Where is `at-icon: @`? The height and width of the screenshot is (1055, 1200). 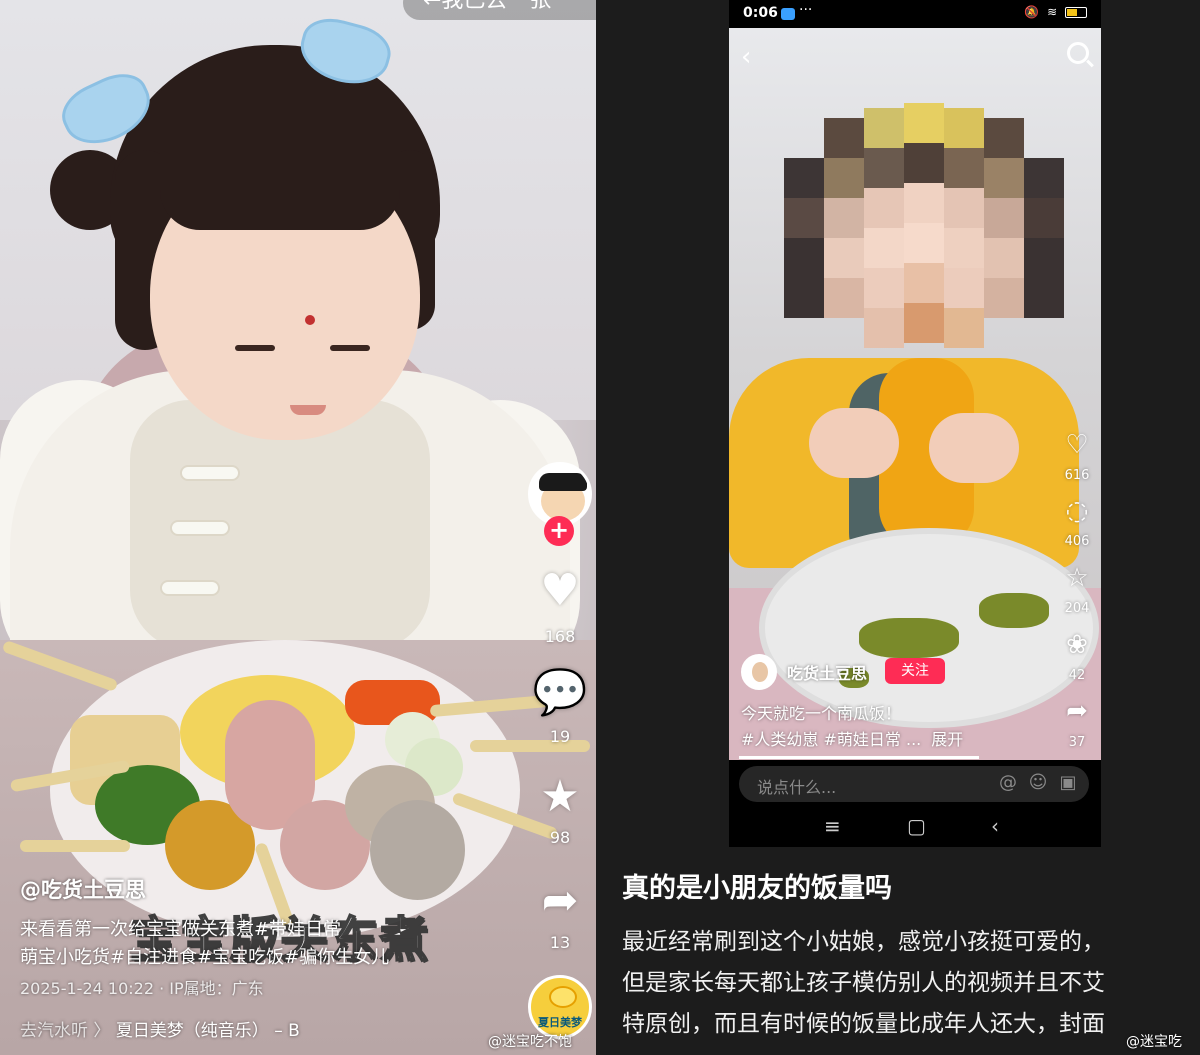 at-icon: @ is located at coordinates (1008, 783).